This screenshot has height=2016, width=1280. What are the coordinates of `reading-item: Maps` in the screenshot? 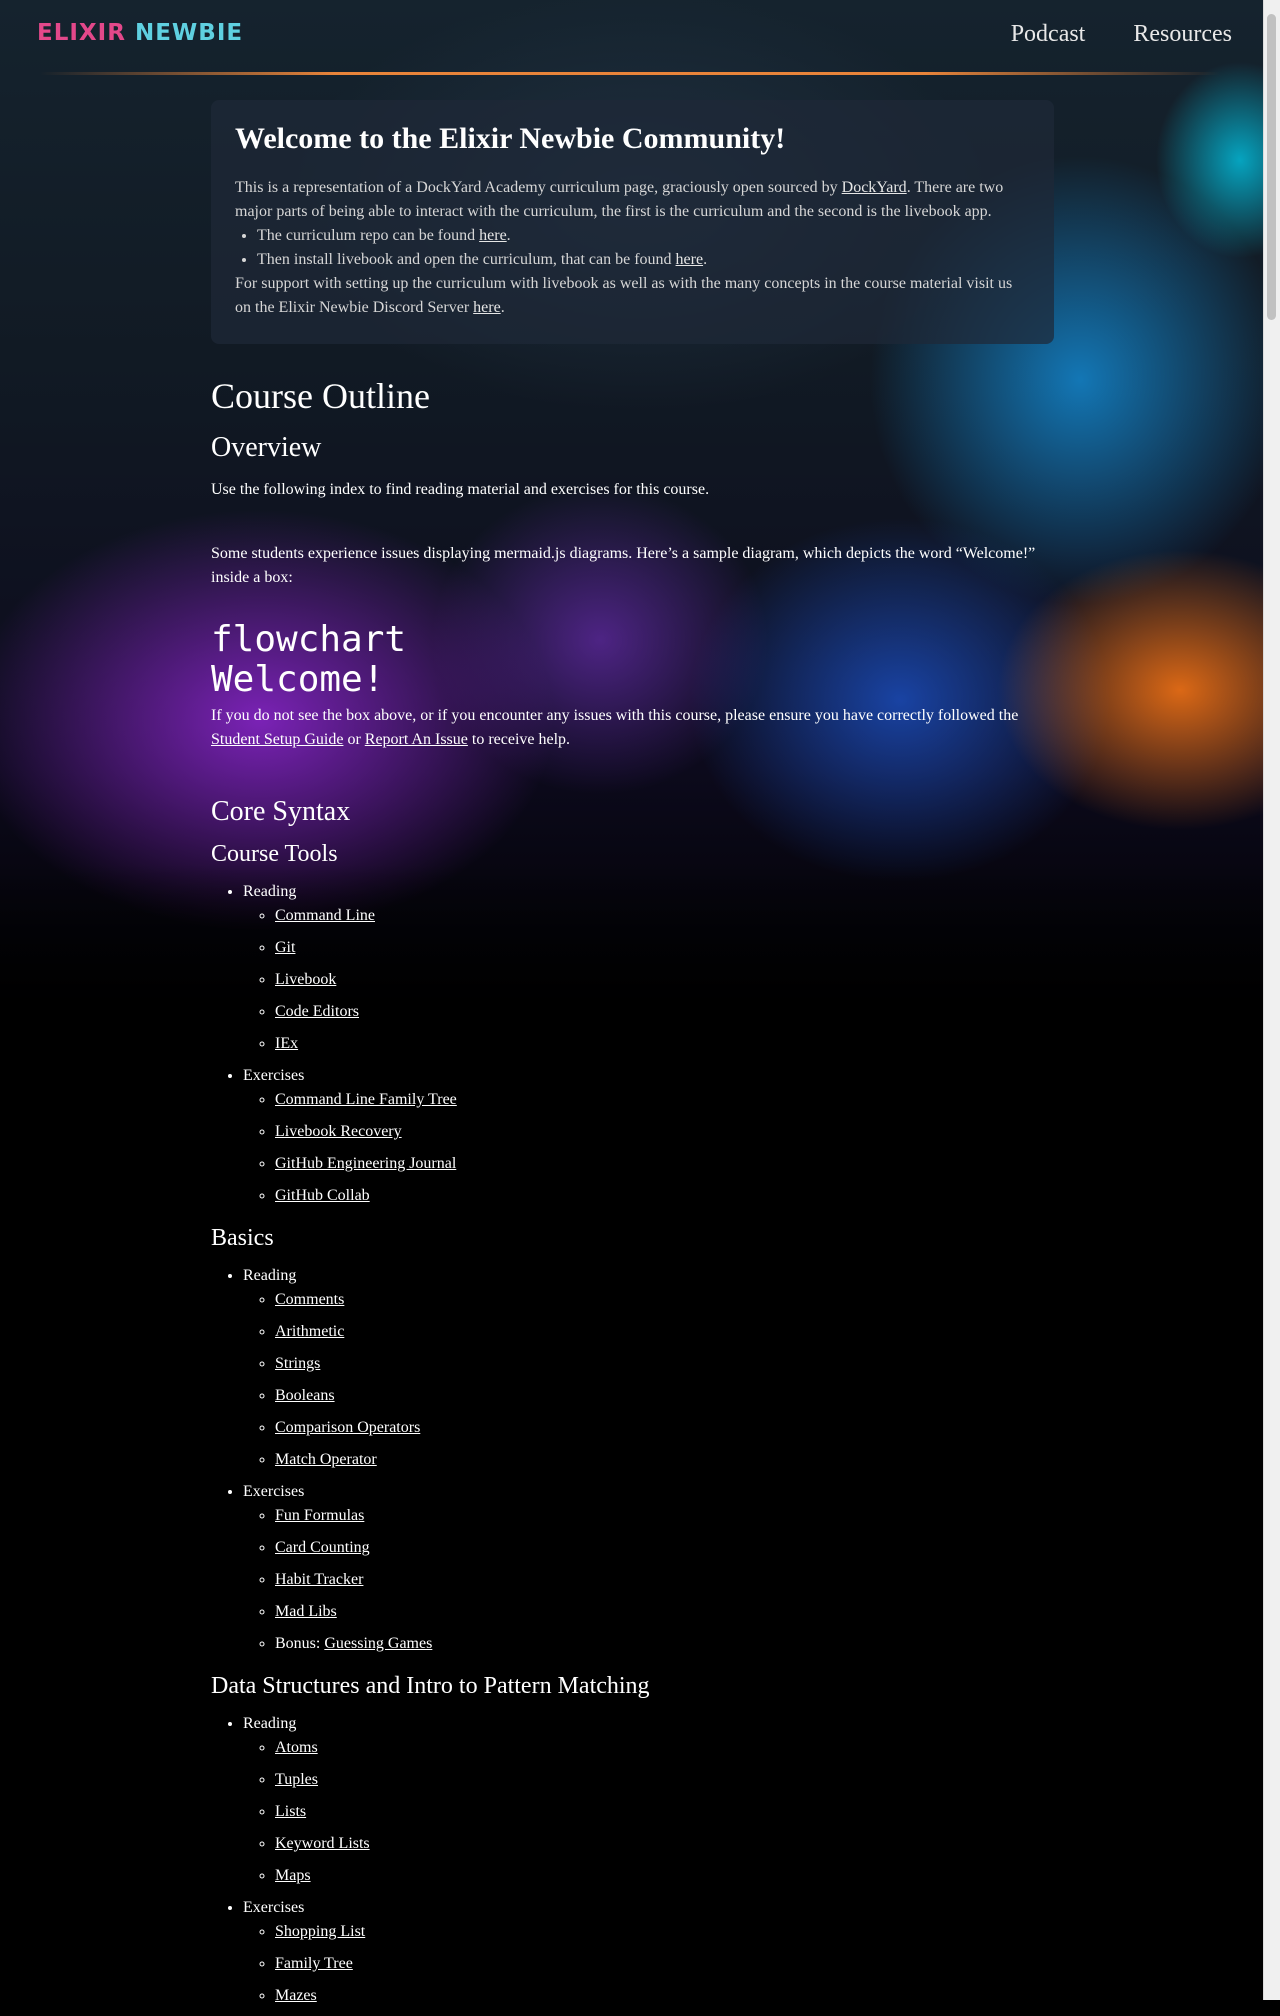 It's located at (664, 1876).